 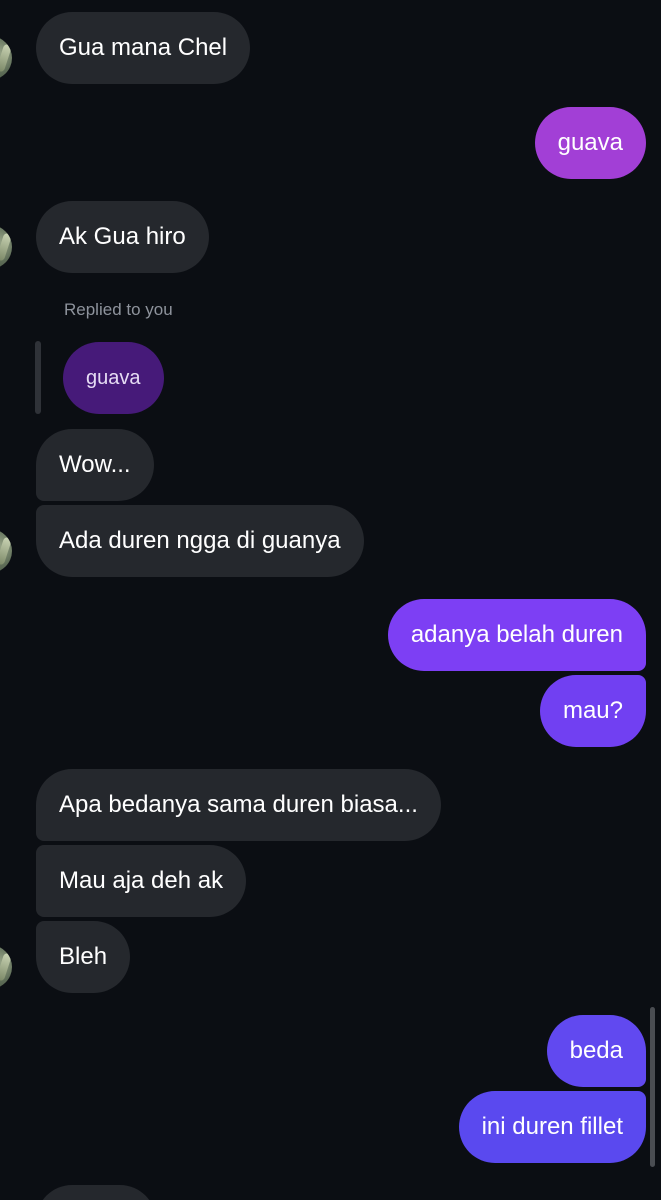 What do you see at coordinates (96, 1192) in the screenshot?
I see `incoming-message` at bounding box center [96, 1192].